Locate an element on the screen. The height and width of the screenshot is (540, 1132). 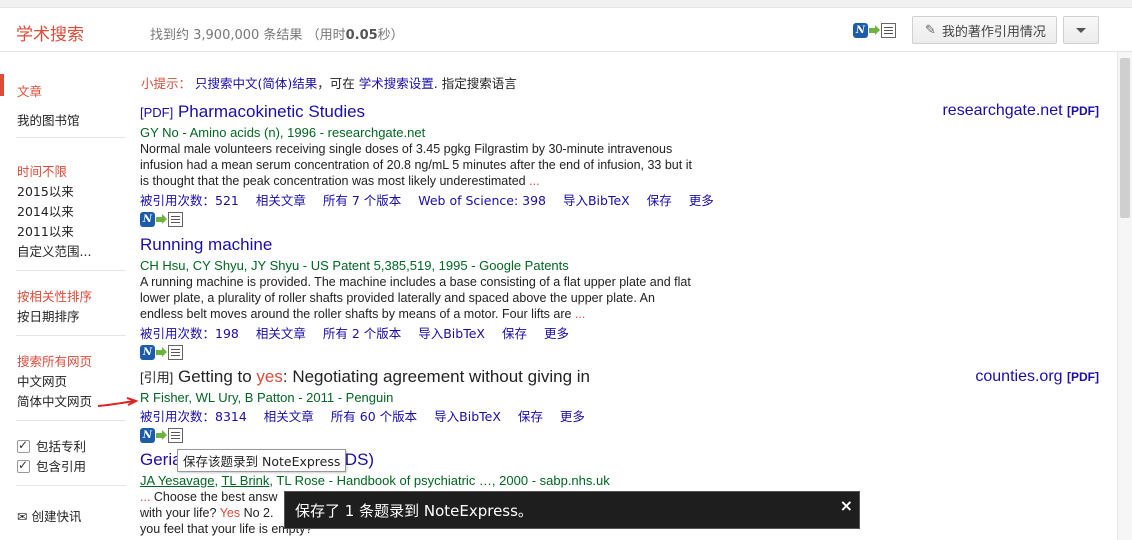
sidebar-item-since-2014: 2014以来 is located at coordinates (45, 210).